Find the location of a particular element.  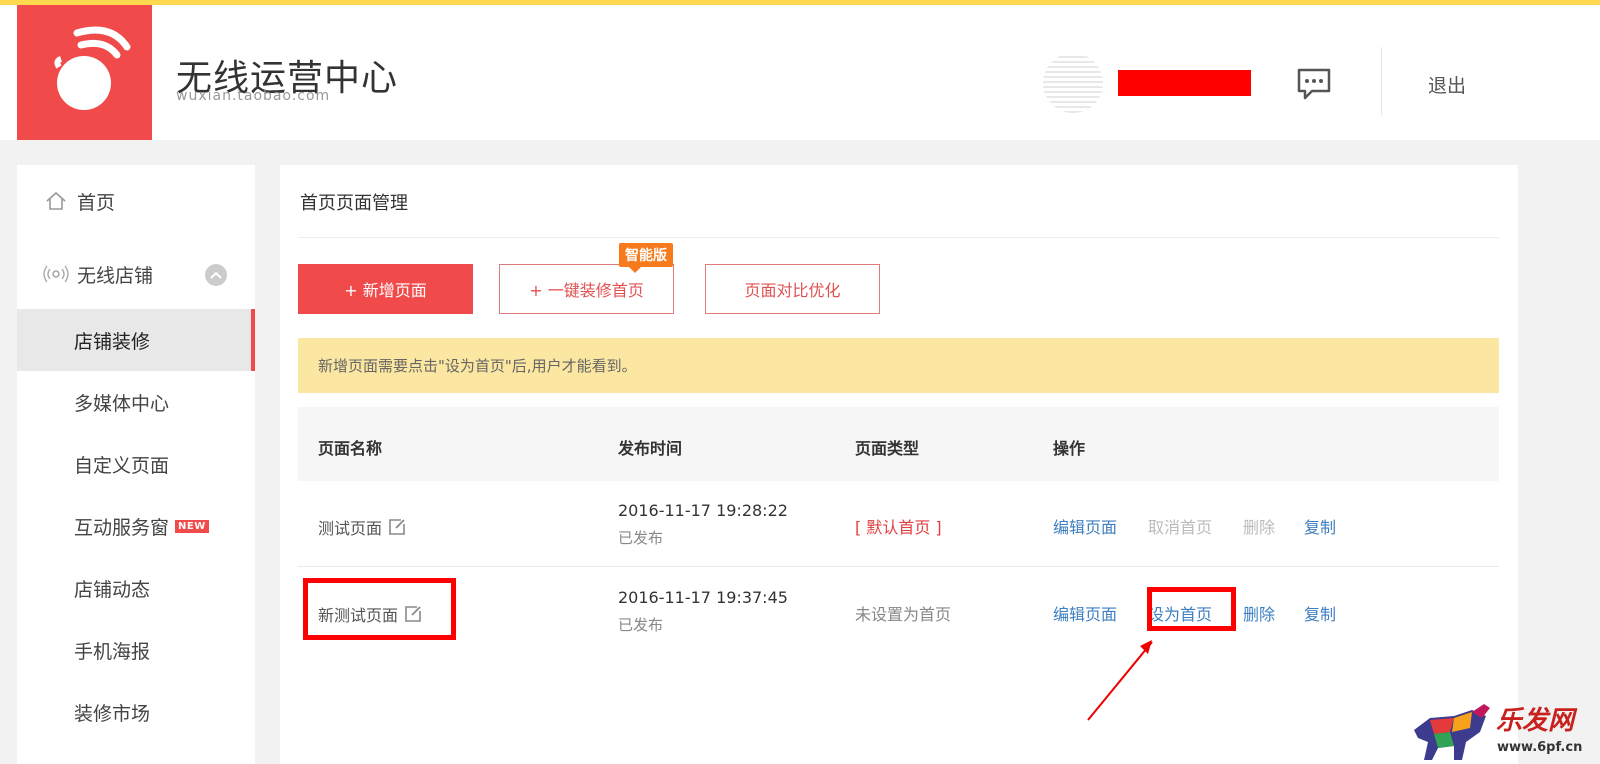

sidebar-item-label: 店铺动态 is located at coordinates (112, 589).